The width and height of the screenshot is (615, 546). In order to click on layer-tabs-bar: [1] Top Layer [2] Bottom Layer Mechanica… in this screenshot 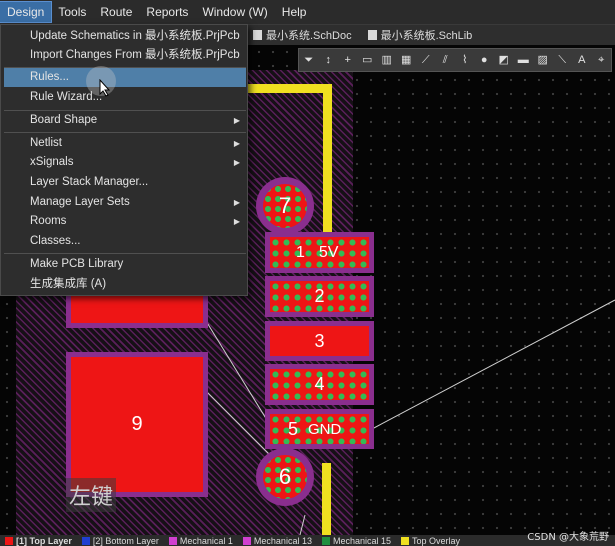, I will do `click(307, 540)`.